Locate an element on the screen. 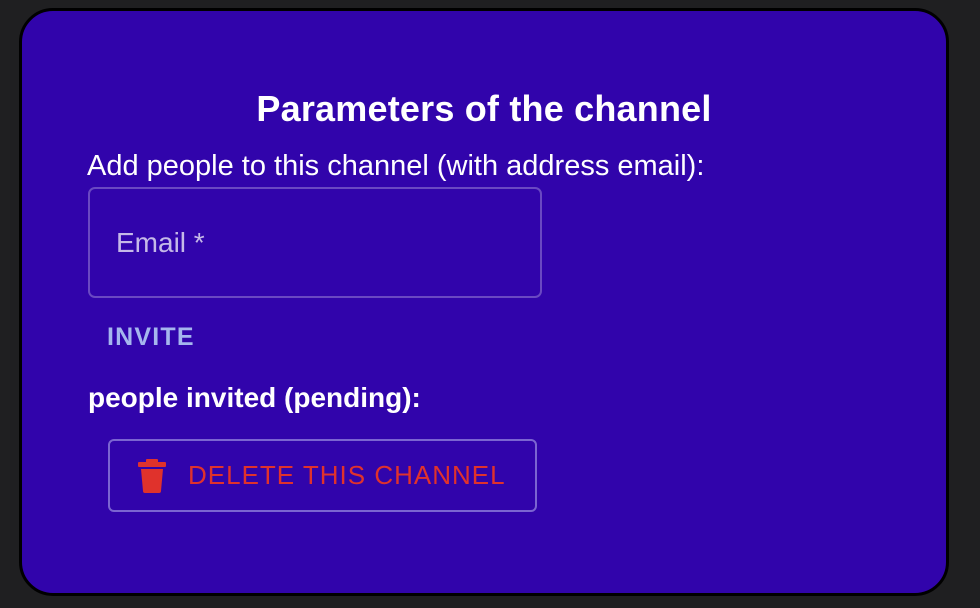 The height and width of the screenshot is (608, 980). pending-invites-label: people invited (pending): is located at coordinates (254, 397).